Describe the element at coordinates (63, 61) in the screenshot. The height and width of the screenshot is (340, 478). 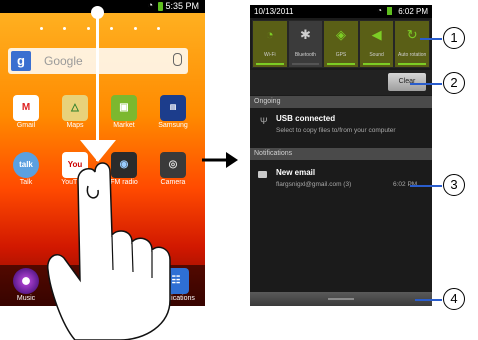
I see `search-input: Google` at that location.